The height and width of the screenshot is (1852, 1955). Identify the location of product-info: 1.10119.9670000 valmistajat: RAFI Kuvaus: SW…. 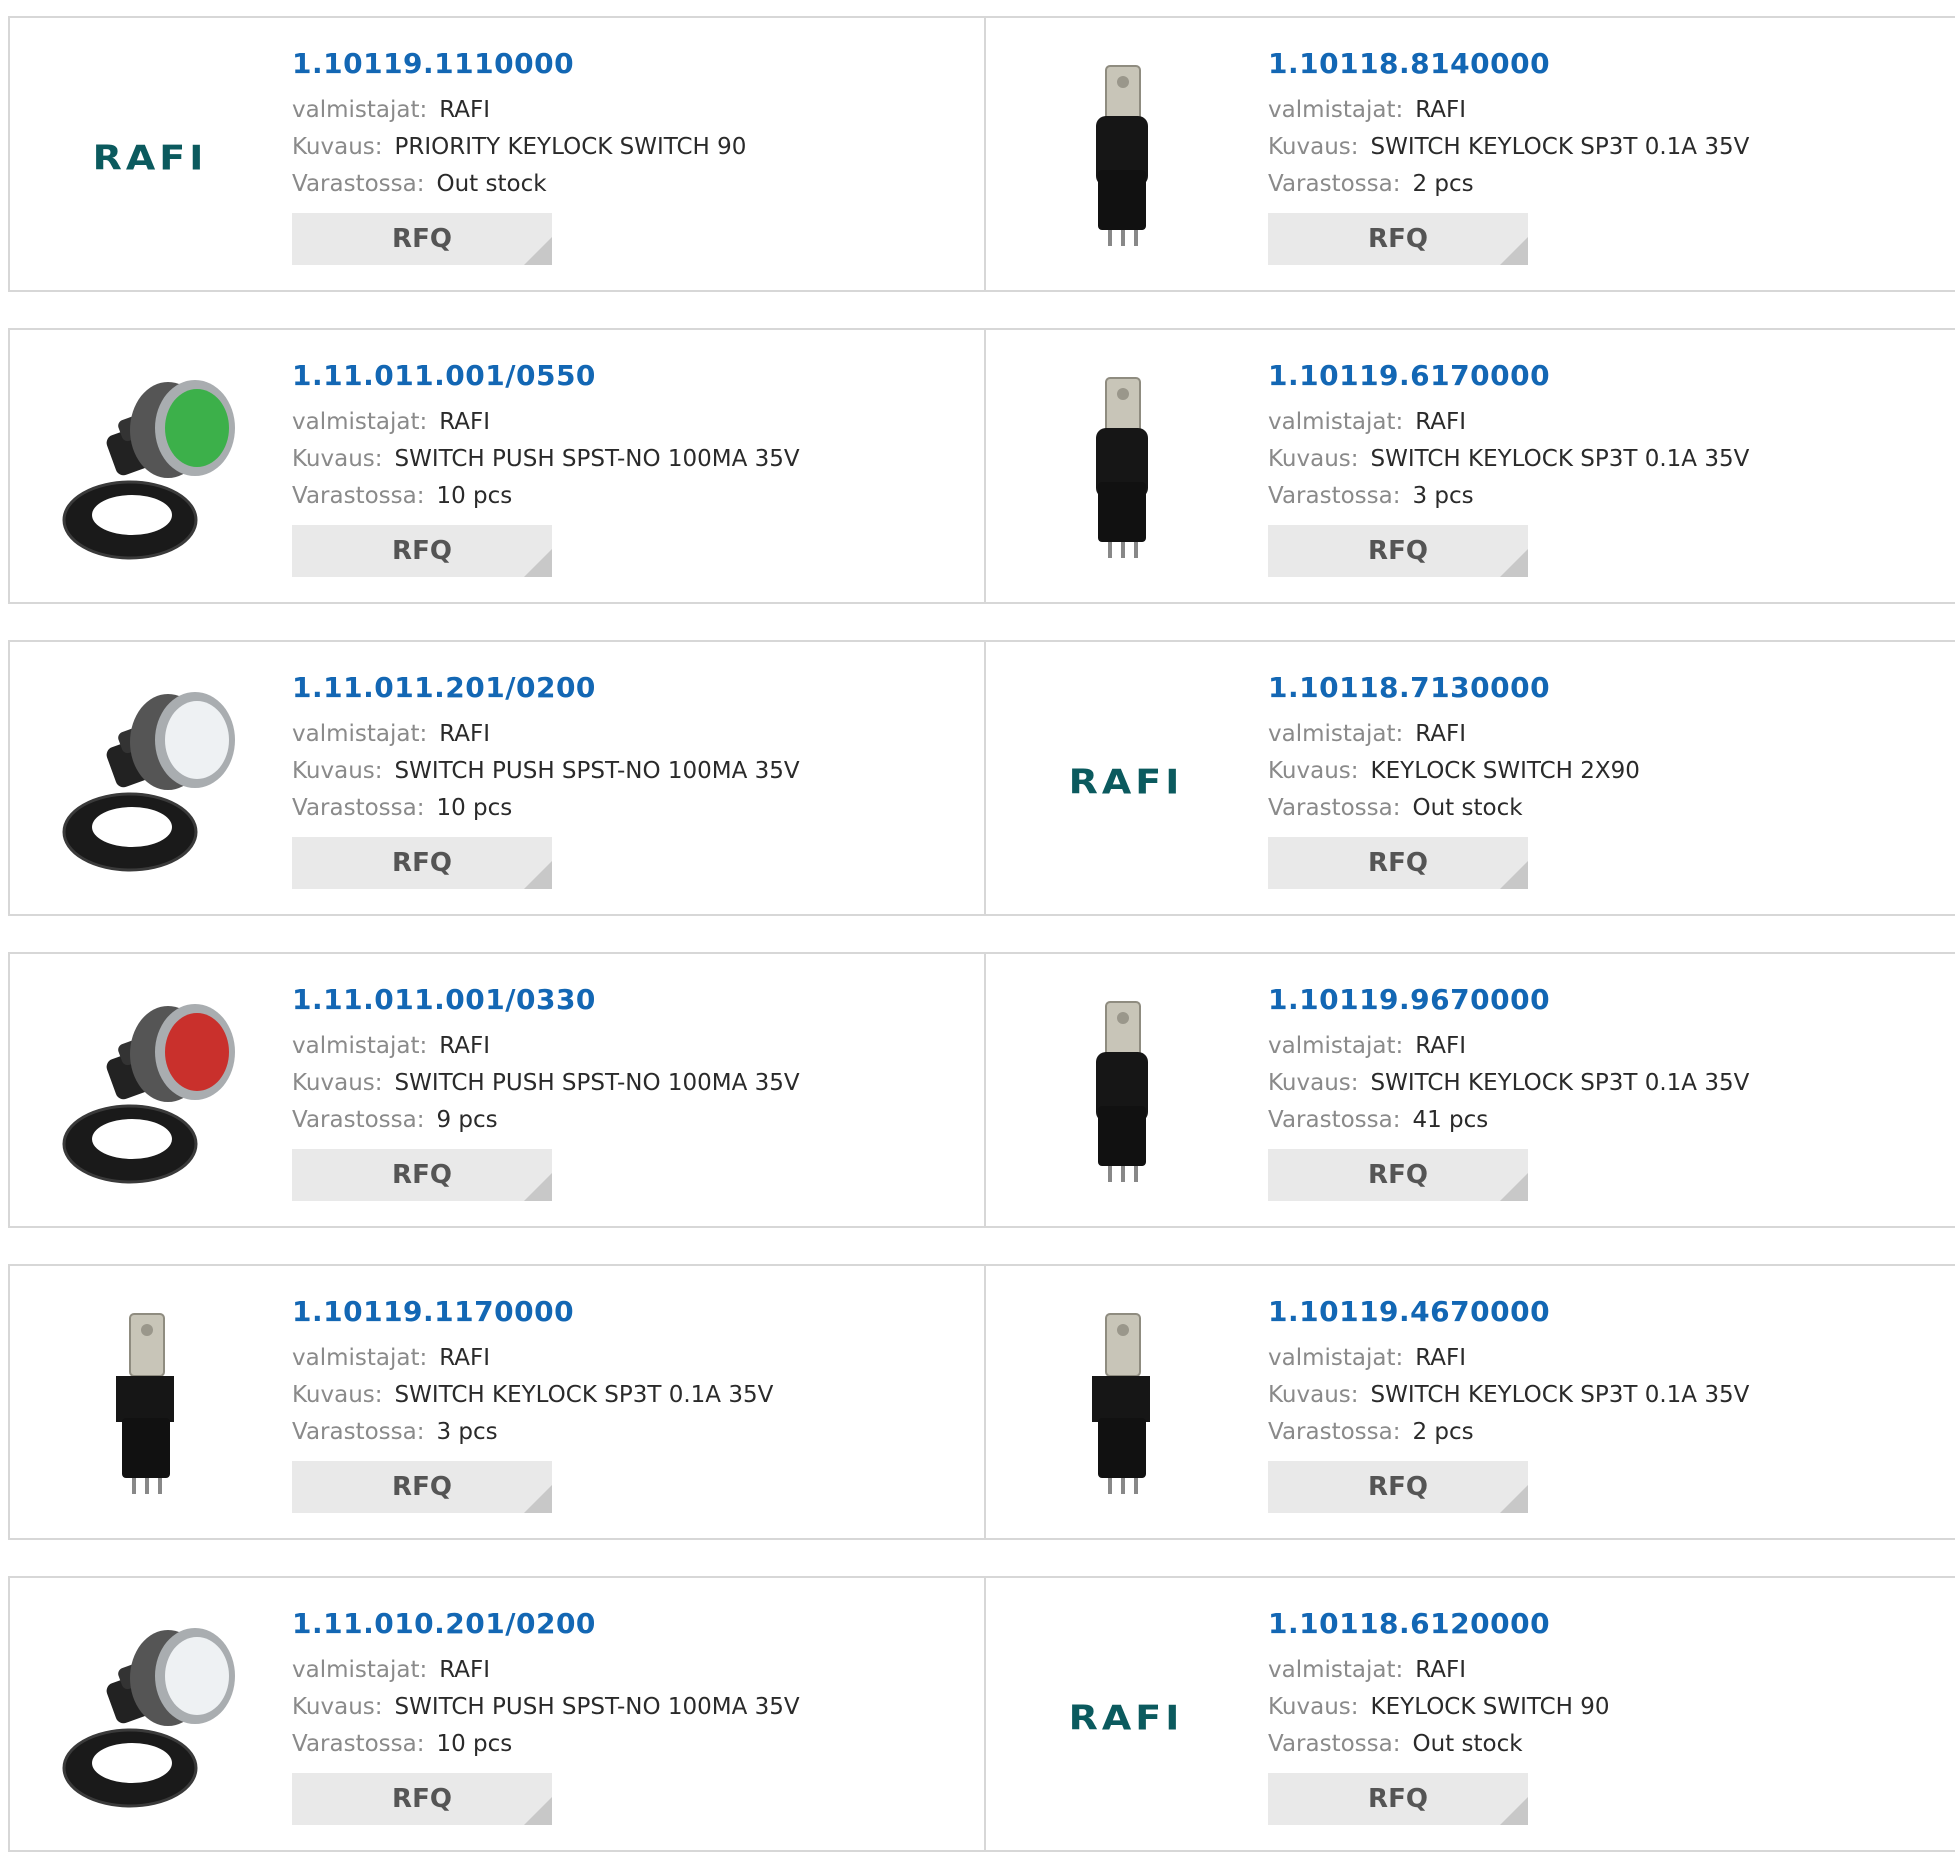
(1508, 1091).